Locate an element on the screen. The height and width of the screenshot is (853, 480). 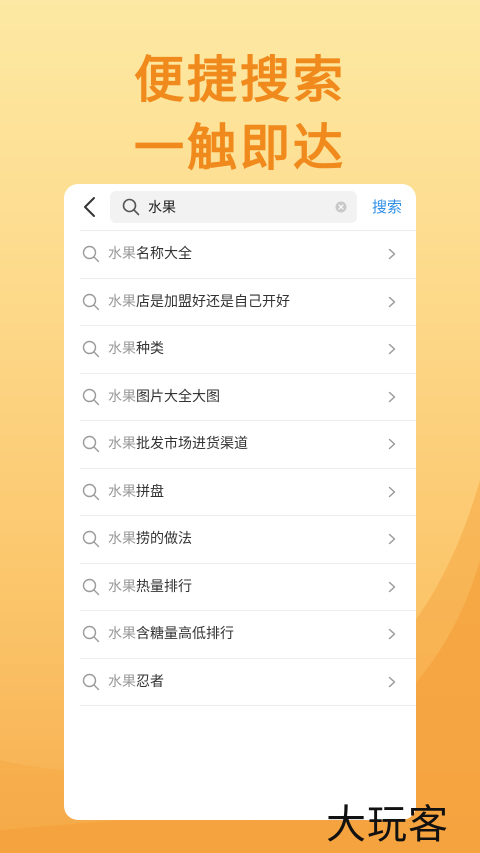
list-item: 水果忍者 is located at coordinates (248, 681).